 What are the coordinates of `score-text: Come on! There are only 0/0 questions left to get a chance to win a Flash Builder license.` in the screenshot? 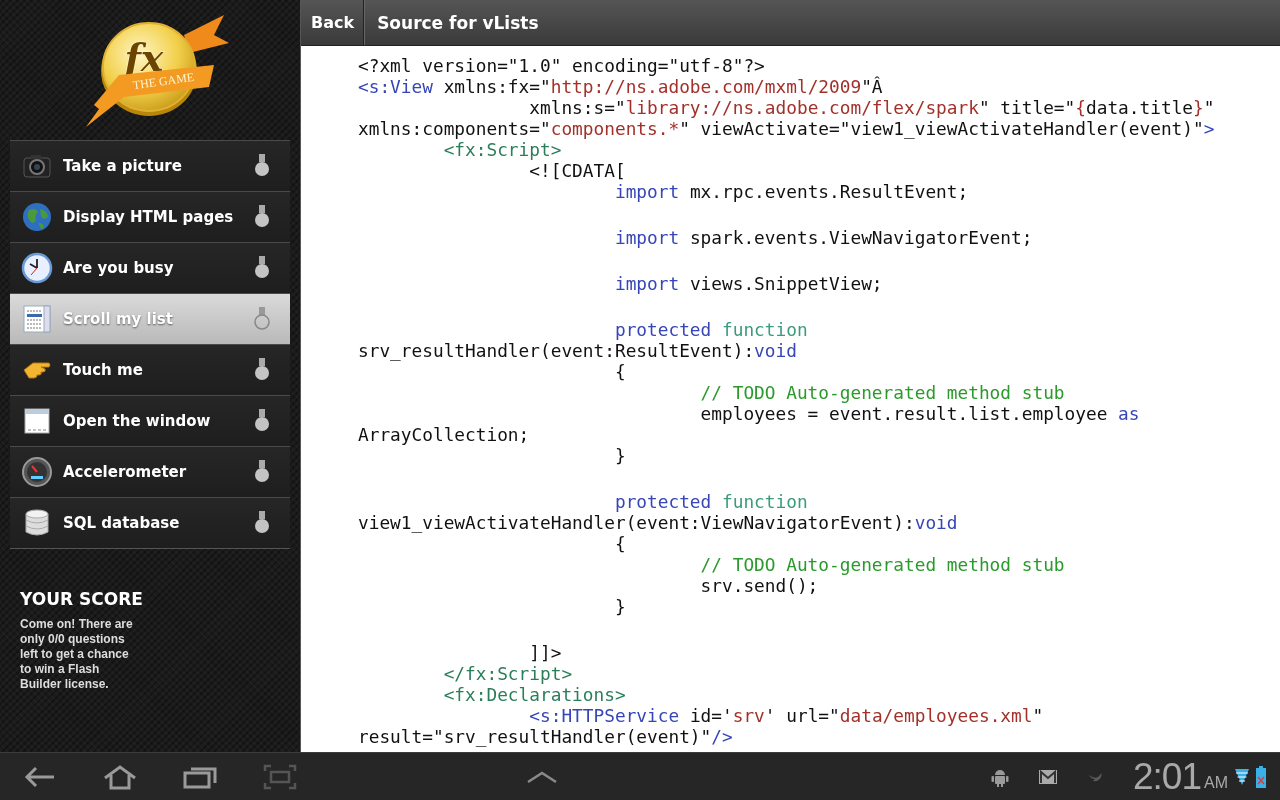 It's located at (77, 654).